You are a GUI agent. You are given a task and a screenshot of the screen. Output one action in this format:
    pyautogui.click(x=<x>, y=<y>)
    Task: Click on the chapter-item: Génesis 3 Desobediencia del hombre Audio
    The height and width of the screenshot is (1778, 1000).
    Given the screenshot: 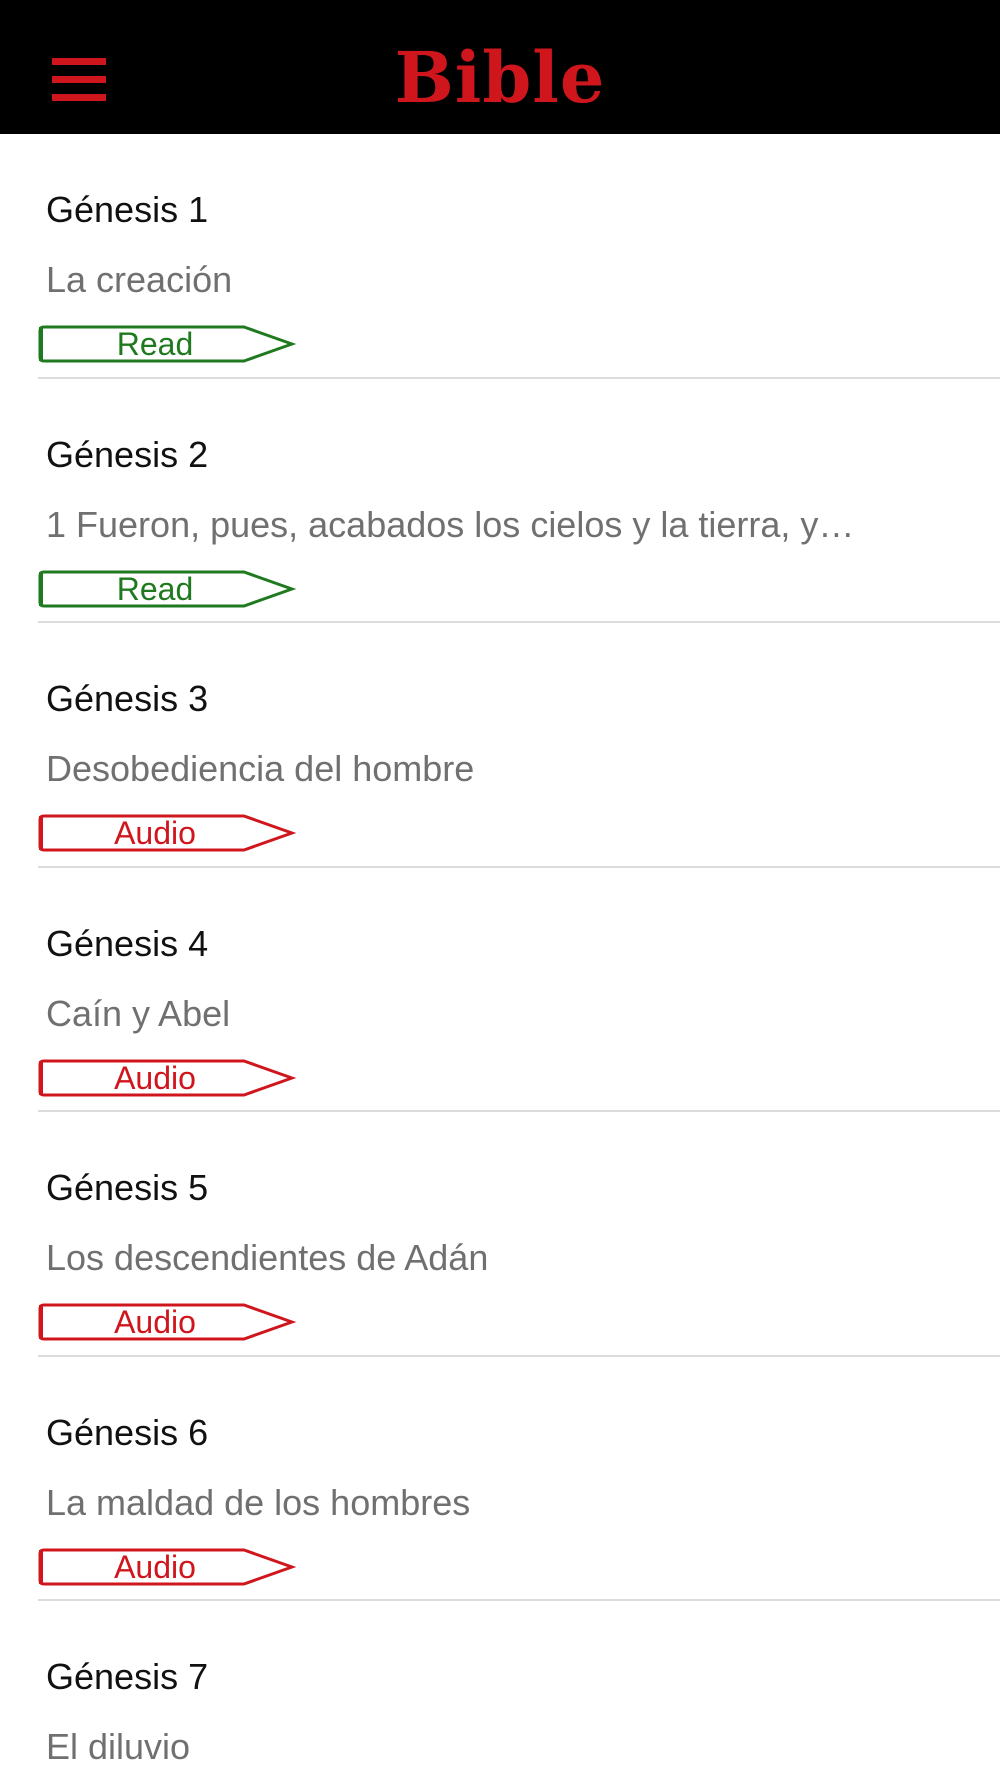 What is the action you would take?
    pyautogui.click(x=500, y=745)
    